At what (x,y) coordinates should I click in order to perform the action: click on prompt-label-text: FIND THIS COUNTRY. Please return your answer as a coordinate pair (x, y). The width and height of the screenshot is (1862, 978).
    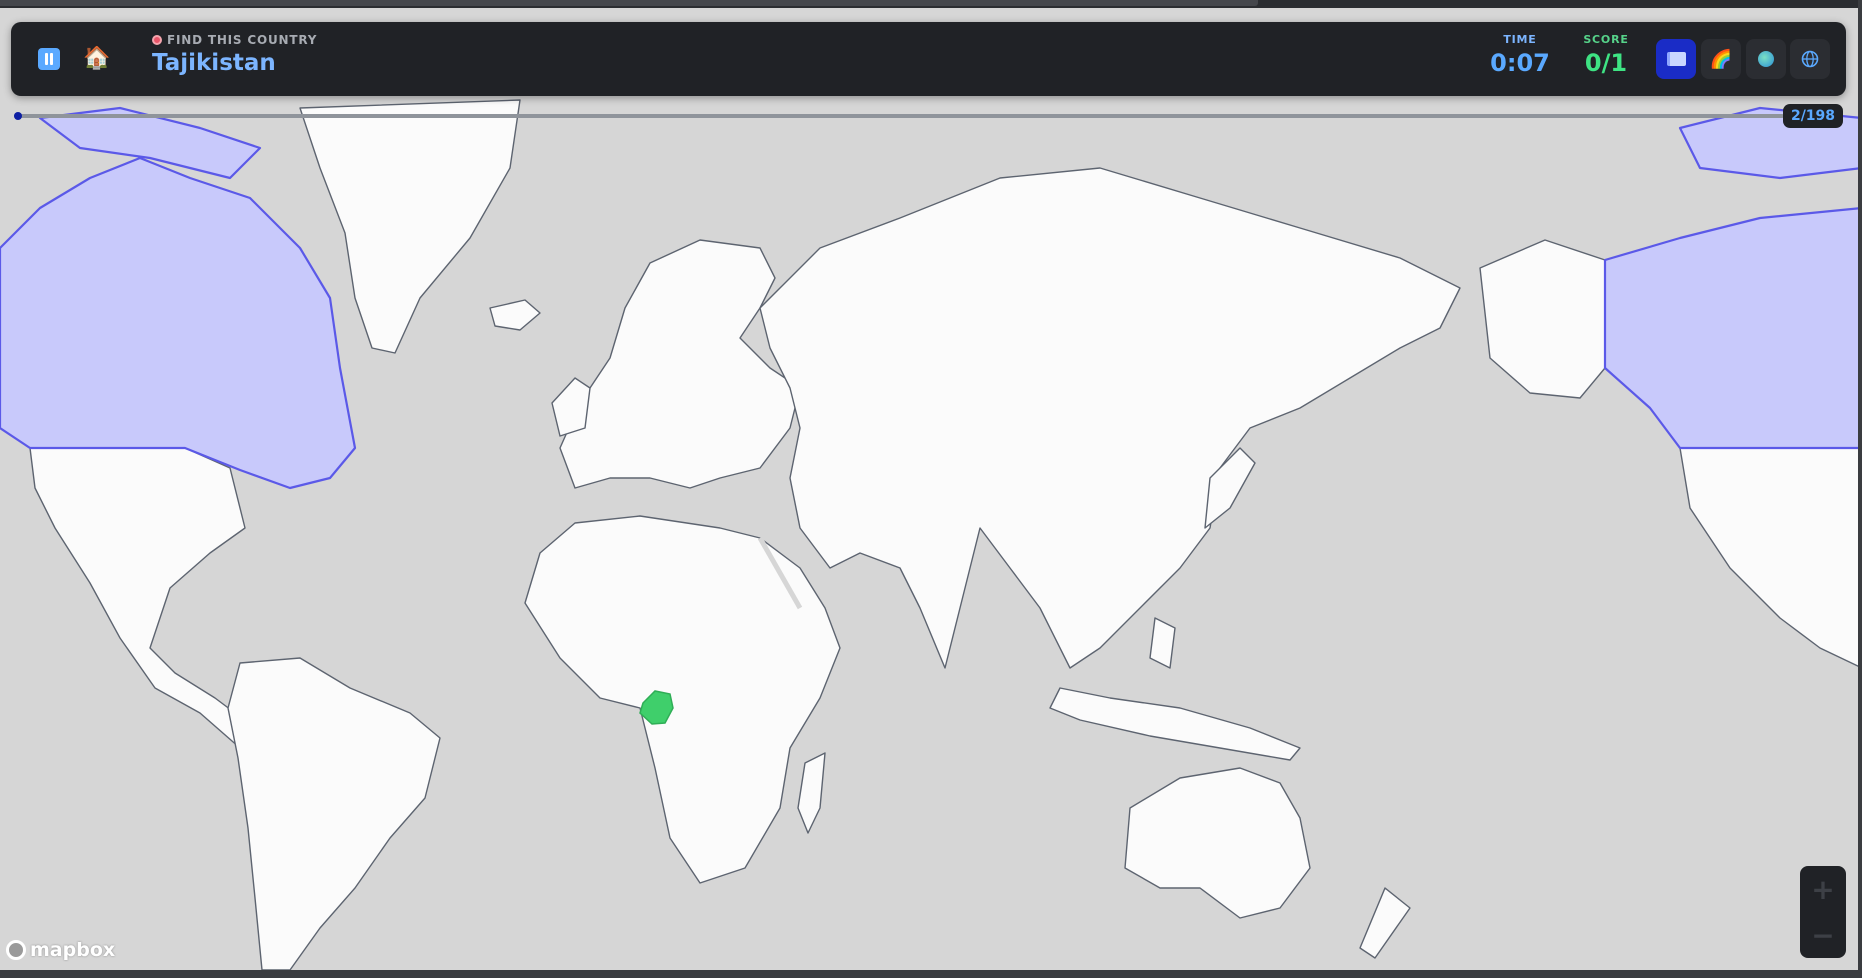
    Looking at the image, I should click on (242, 40).